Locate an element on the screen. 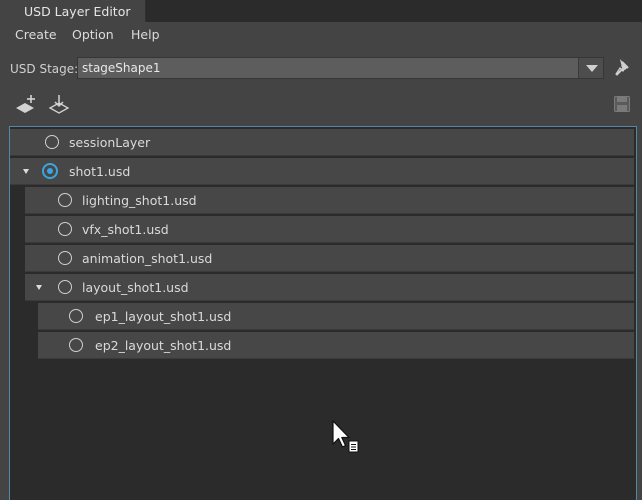 The width and height of the screenshot is (642, 500). pin-icon is located at coordinates (623, 68).